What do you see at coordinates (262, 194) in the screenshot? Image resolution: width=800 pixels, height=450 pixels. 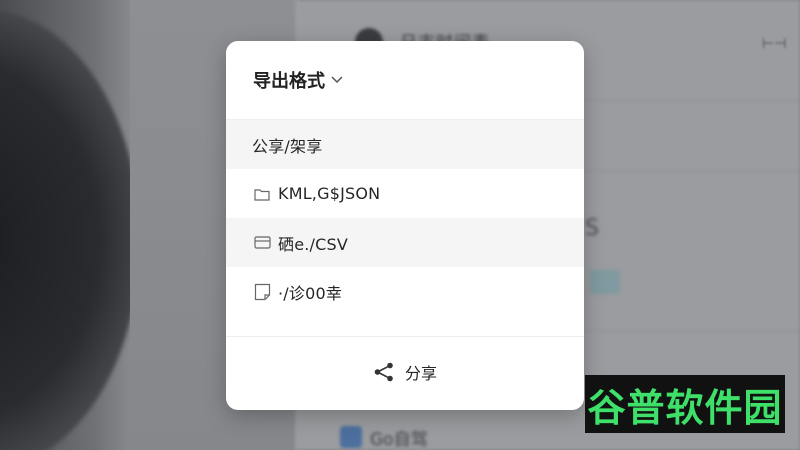 I see `folder-icon` at bounding box center [262, 194].